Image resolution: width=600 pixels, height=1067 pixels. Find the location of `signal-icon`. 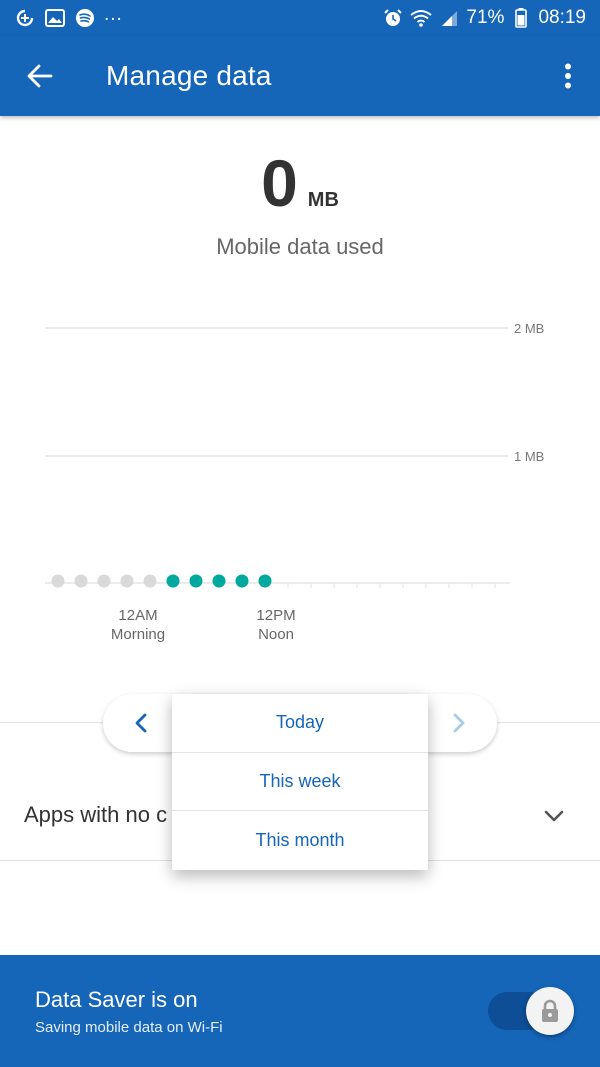

signal-icon is located at coordinates (449, 18).